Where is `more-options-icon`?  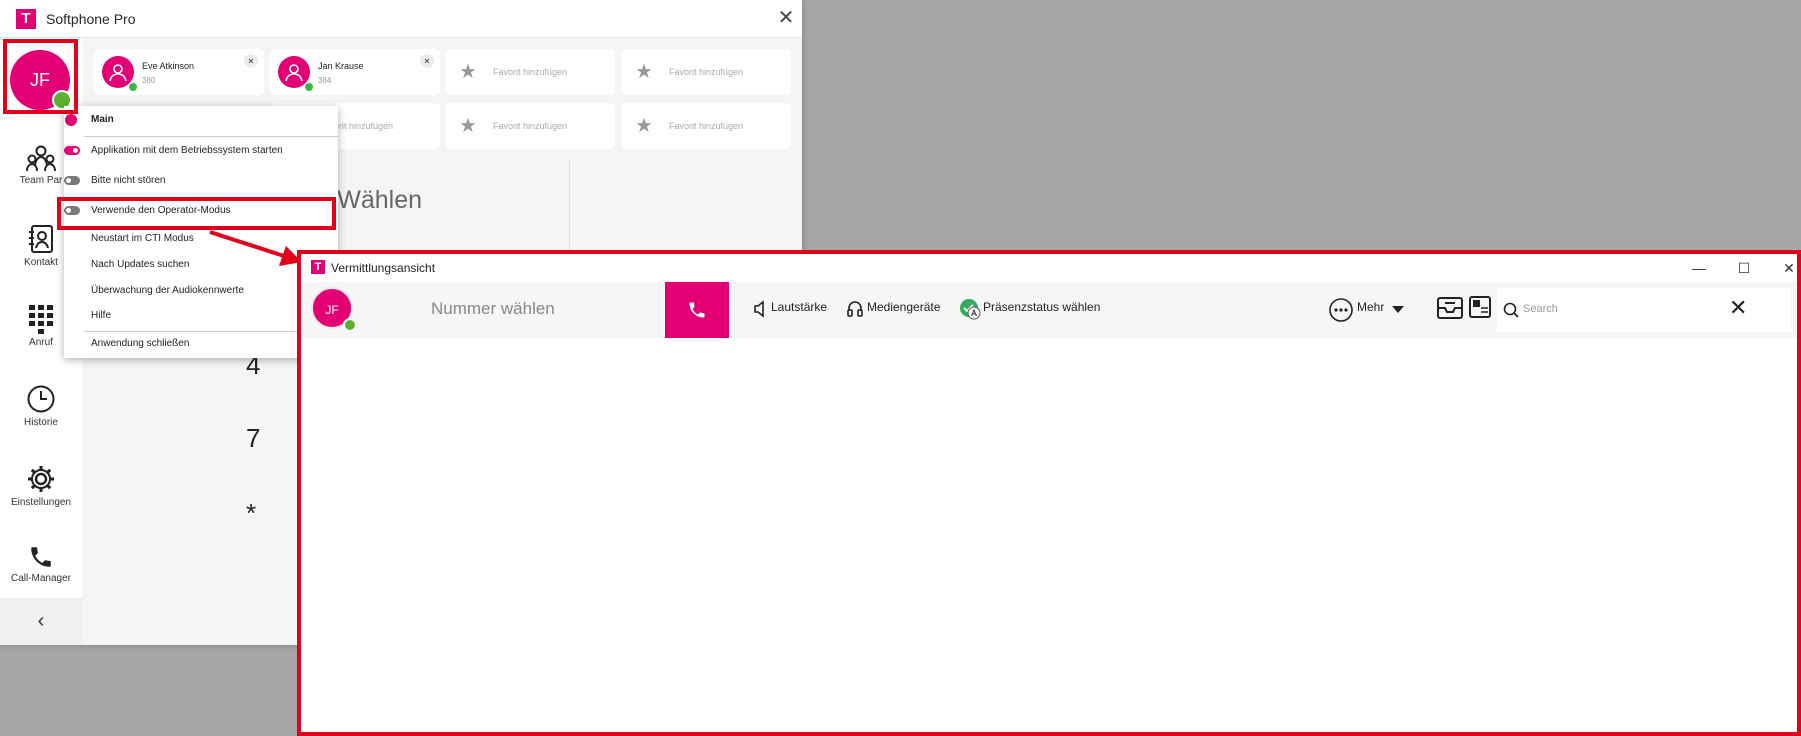
more-options-icon is located at coordinates (1341, 310).